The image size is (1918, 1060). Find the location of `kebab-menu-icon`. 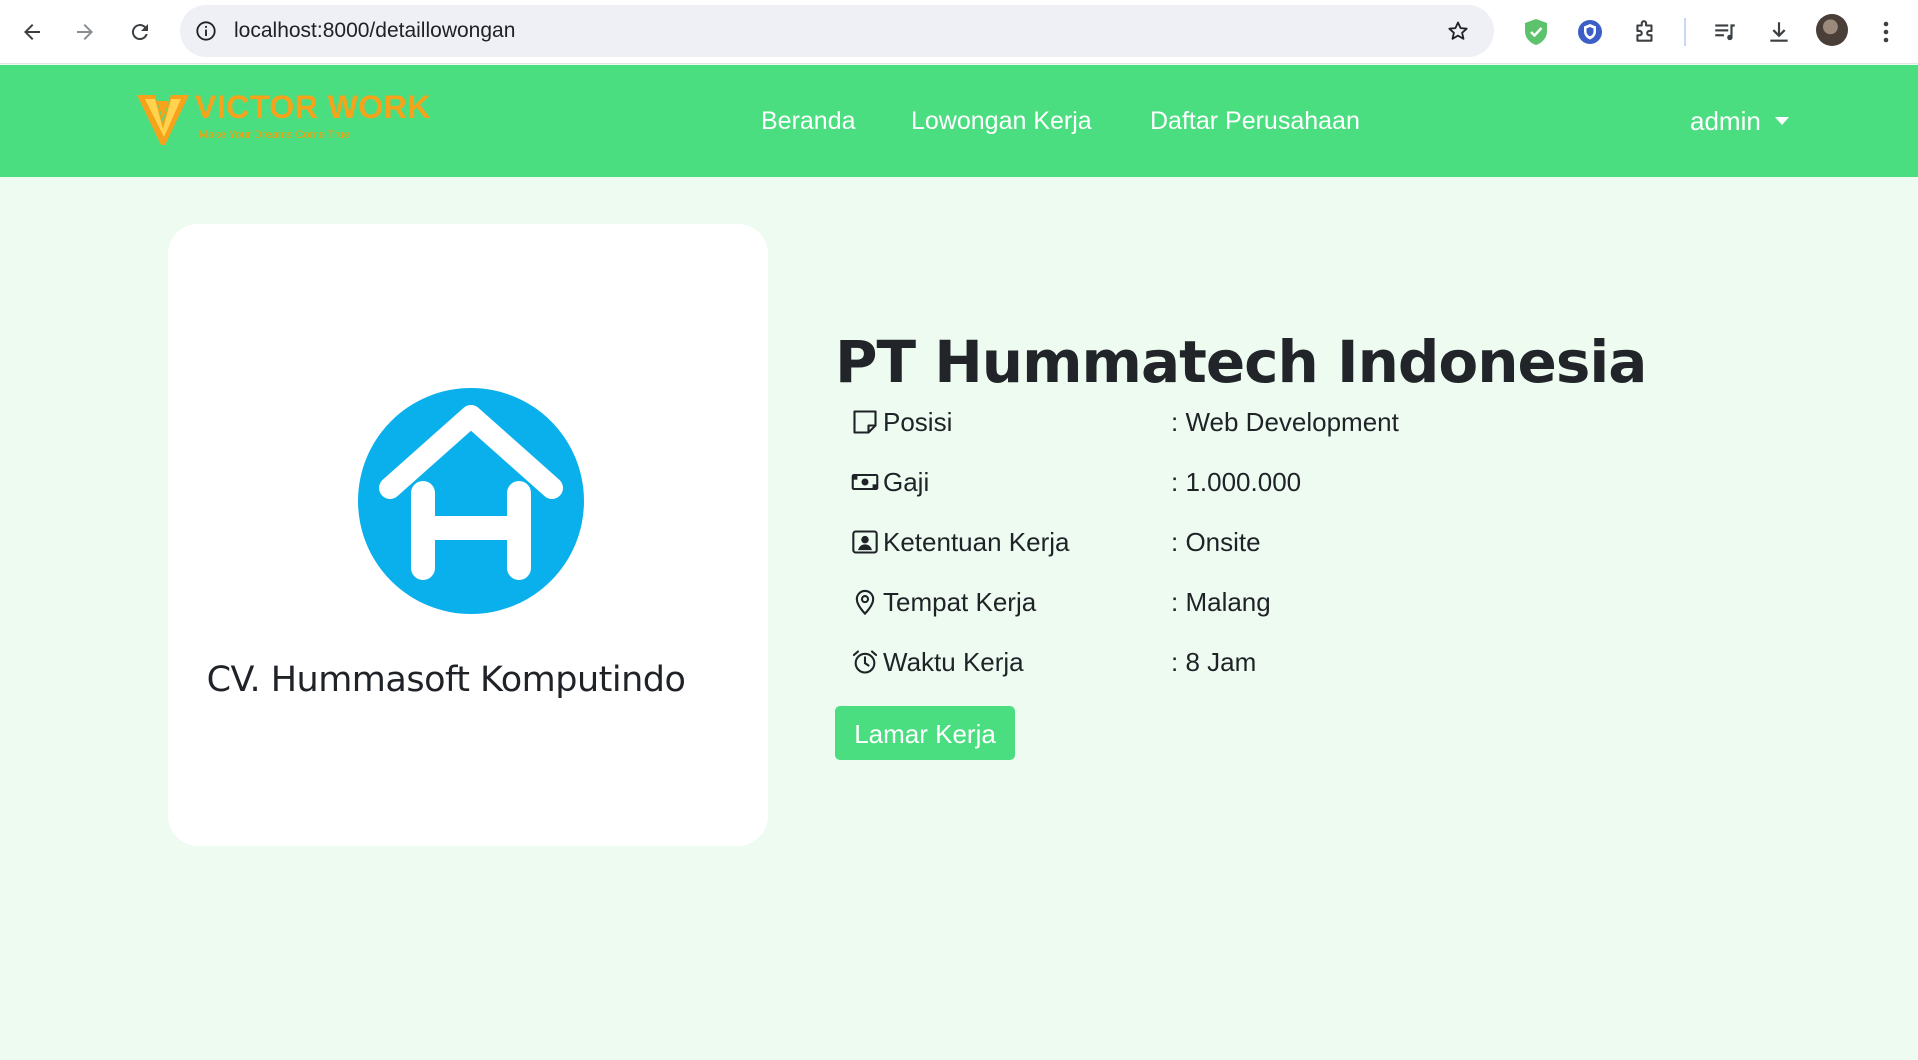

kebab-menu-icon is located at coordinates (1886, 32).